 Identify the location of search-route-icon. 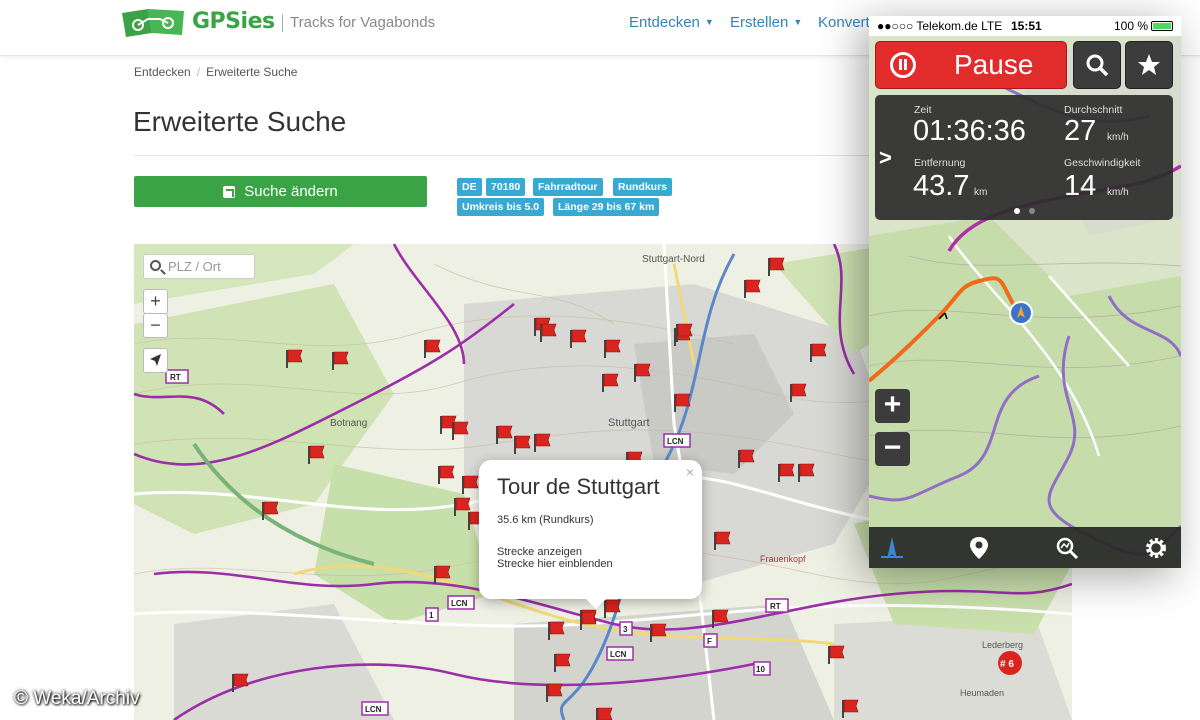
(1067, 548).